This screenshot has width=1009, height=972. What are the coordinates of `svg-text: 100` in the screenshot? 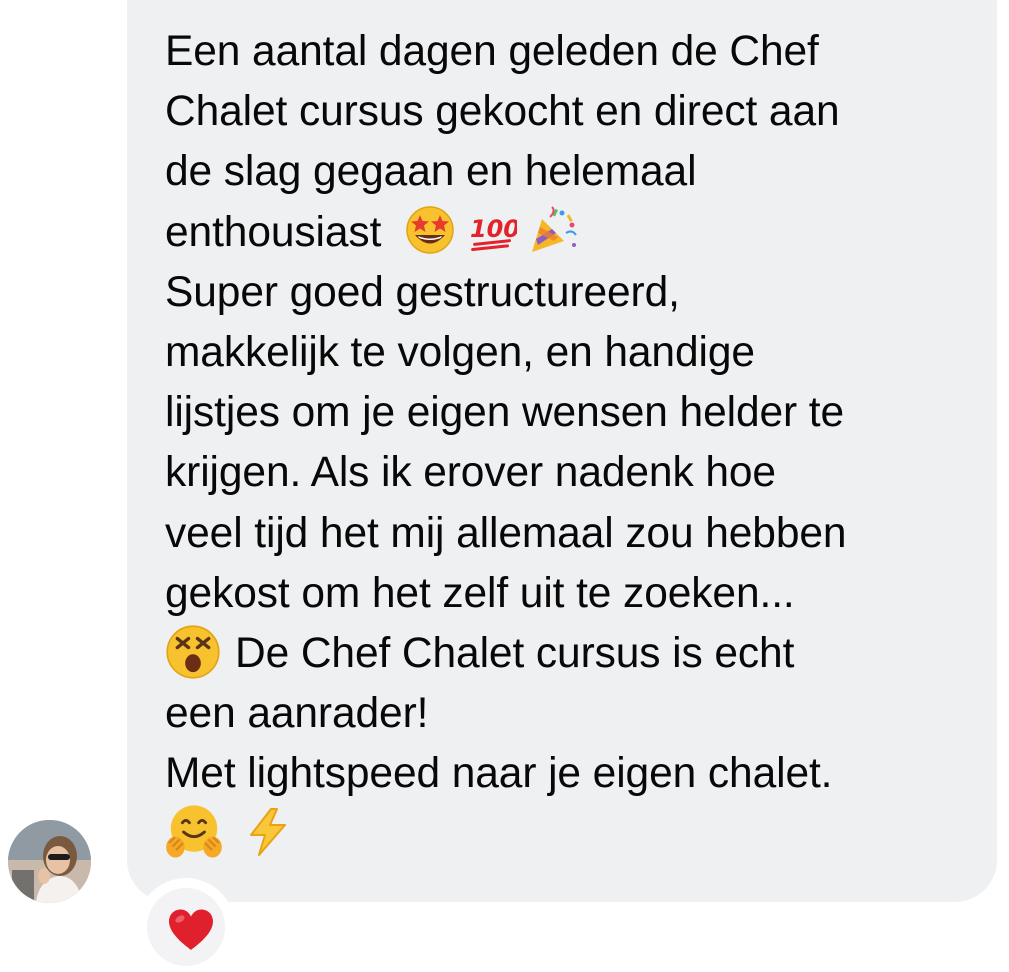 It's located at (493, 229).